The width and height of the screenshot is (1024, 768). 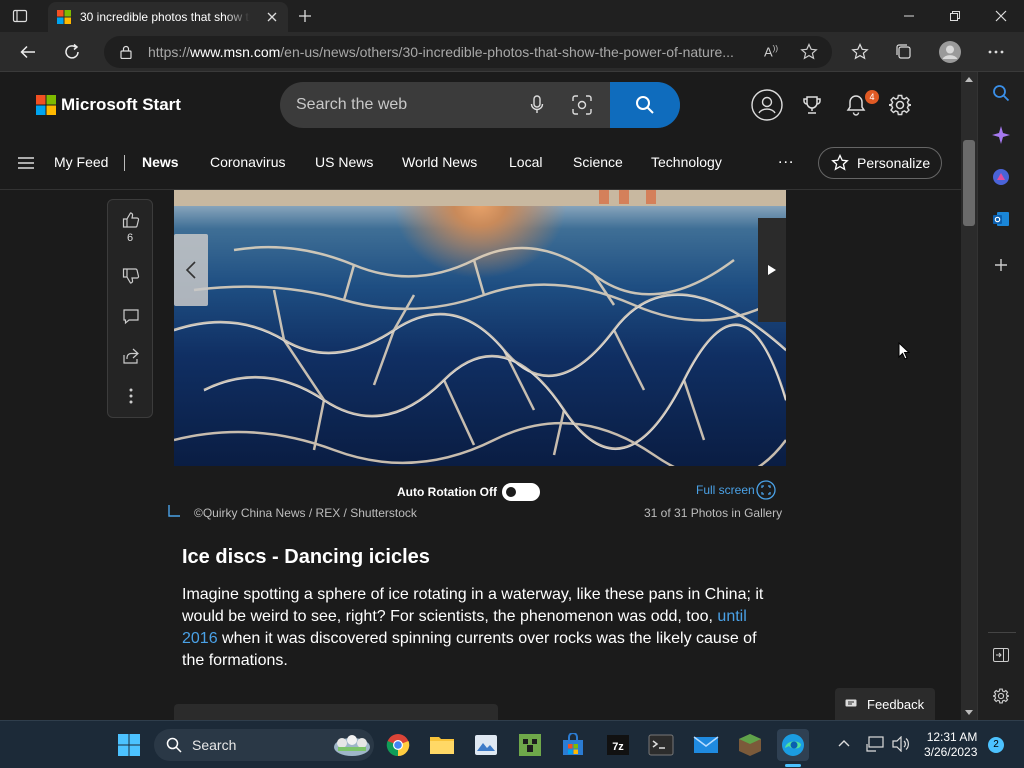 I want to click on favorites-button, so click(x=860, y=52).